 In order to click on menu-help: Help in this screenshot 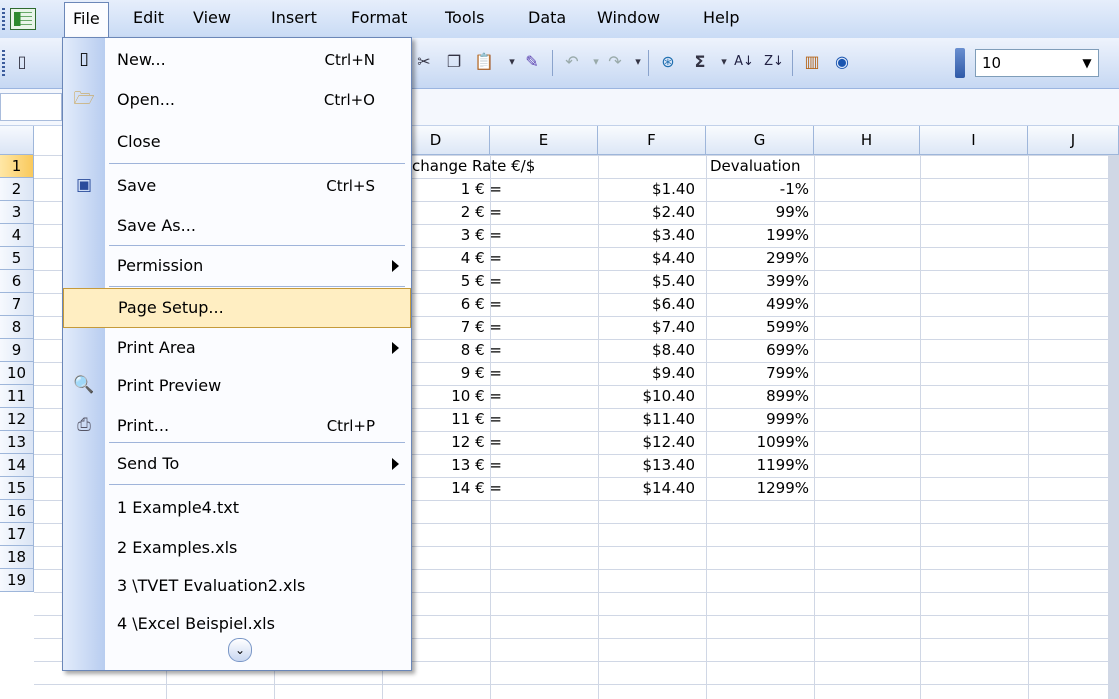, I will do `click(721, 18)`.